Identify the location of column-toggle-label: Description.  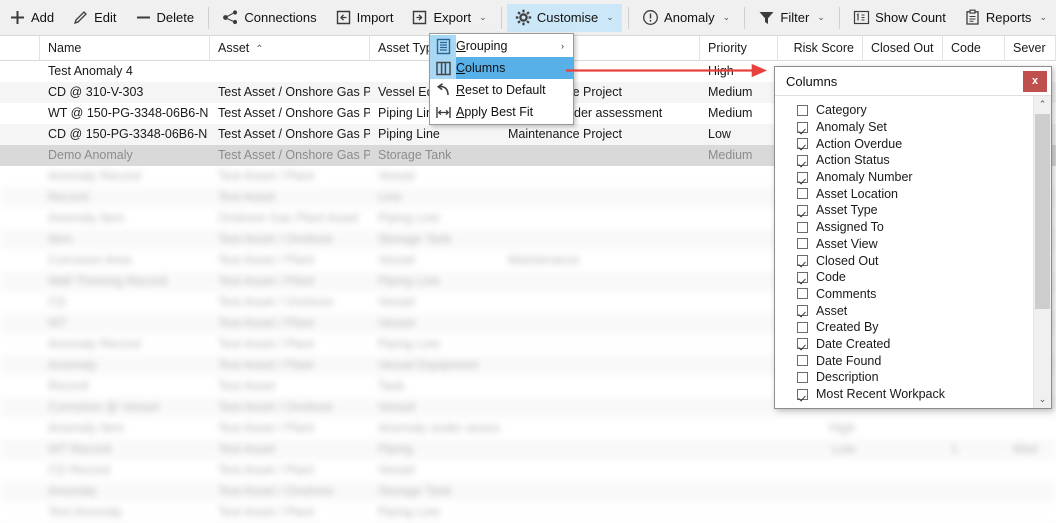
(847, 377).